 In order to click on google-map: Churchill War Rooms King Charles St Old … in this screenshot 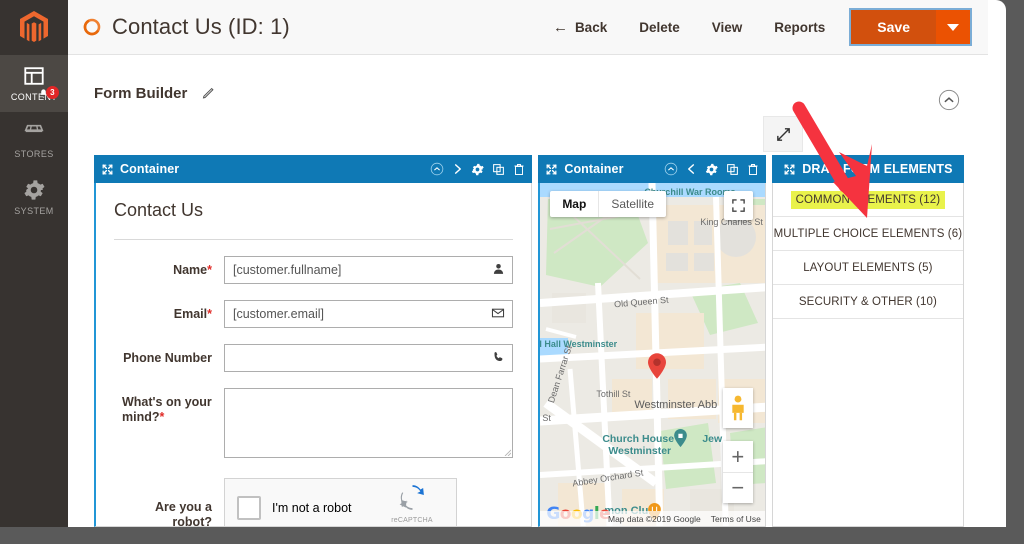, I will do `click(652, 354)`.